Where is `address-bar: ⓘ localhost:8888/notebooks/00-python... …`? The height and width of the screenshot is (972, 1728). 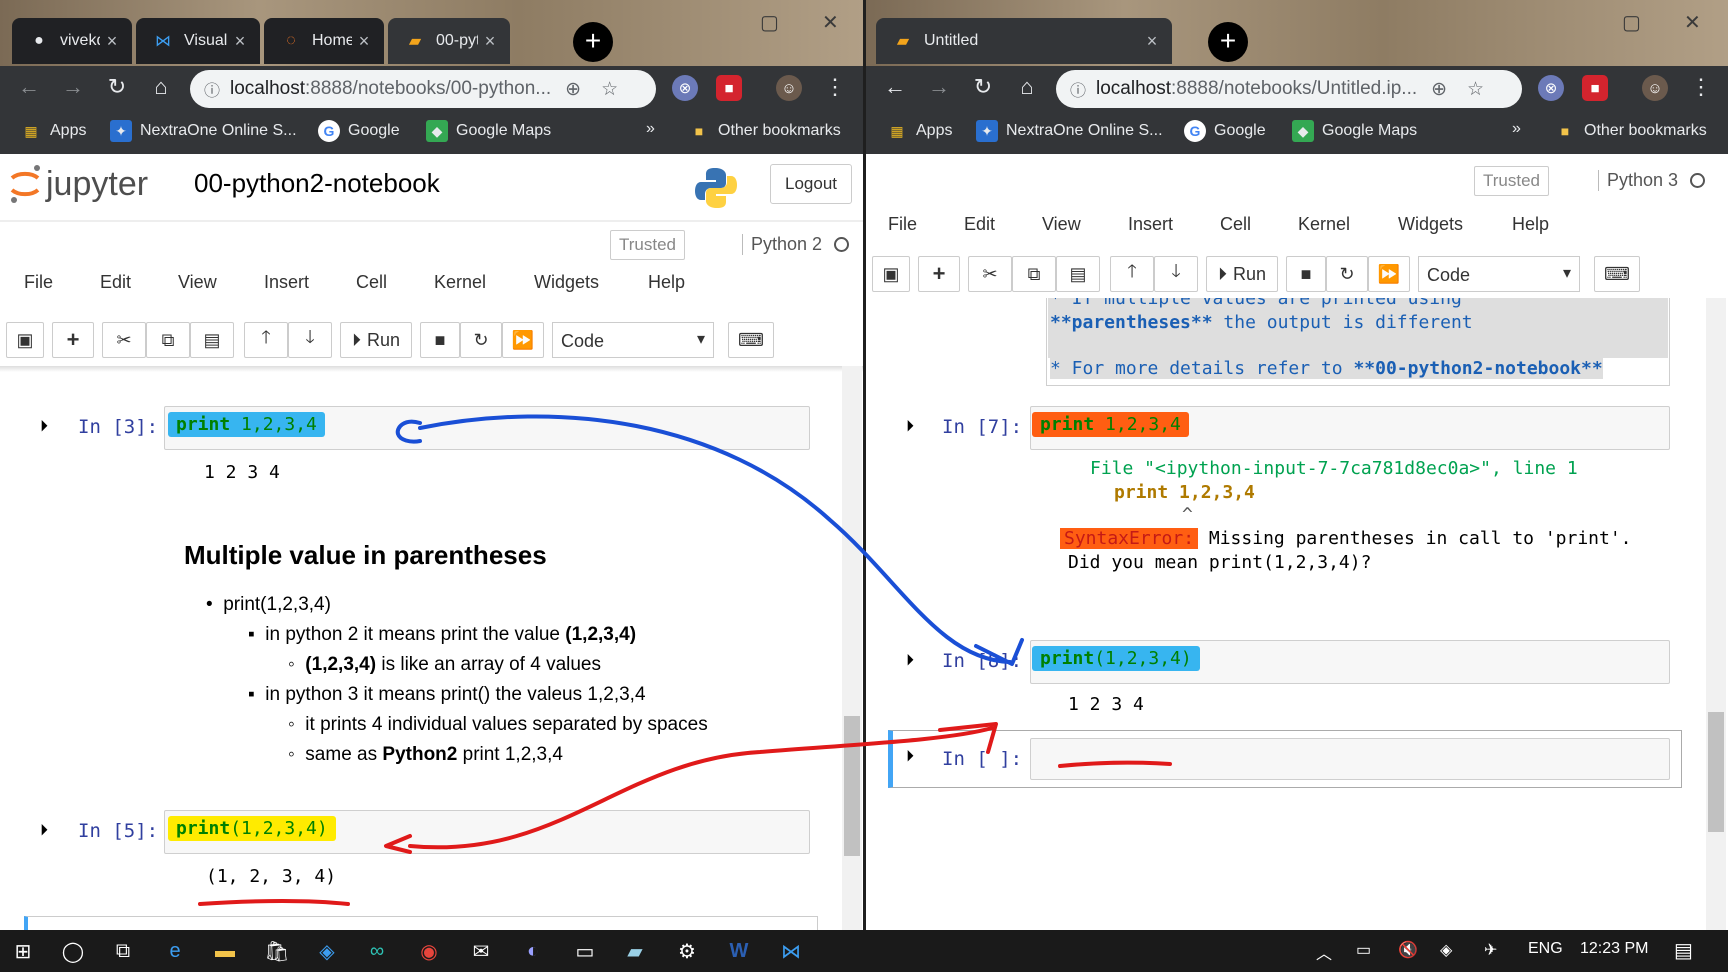
address-bar: ⓘ localhost:8888/notebooks/00-python... … is located at coordinates (423, 89).